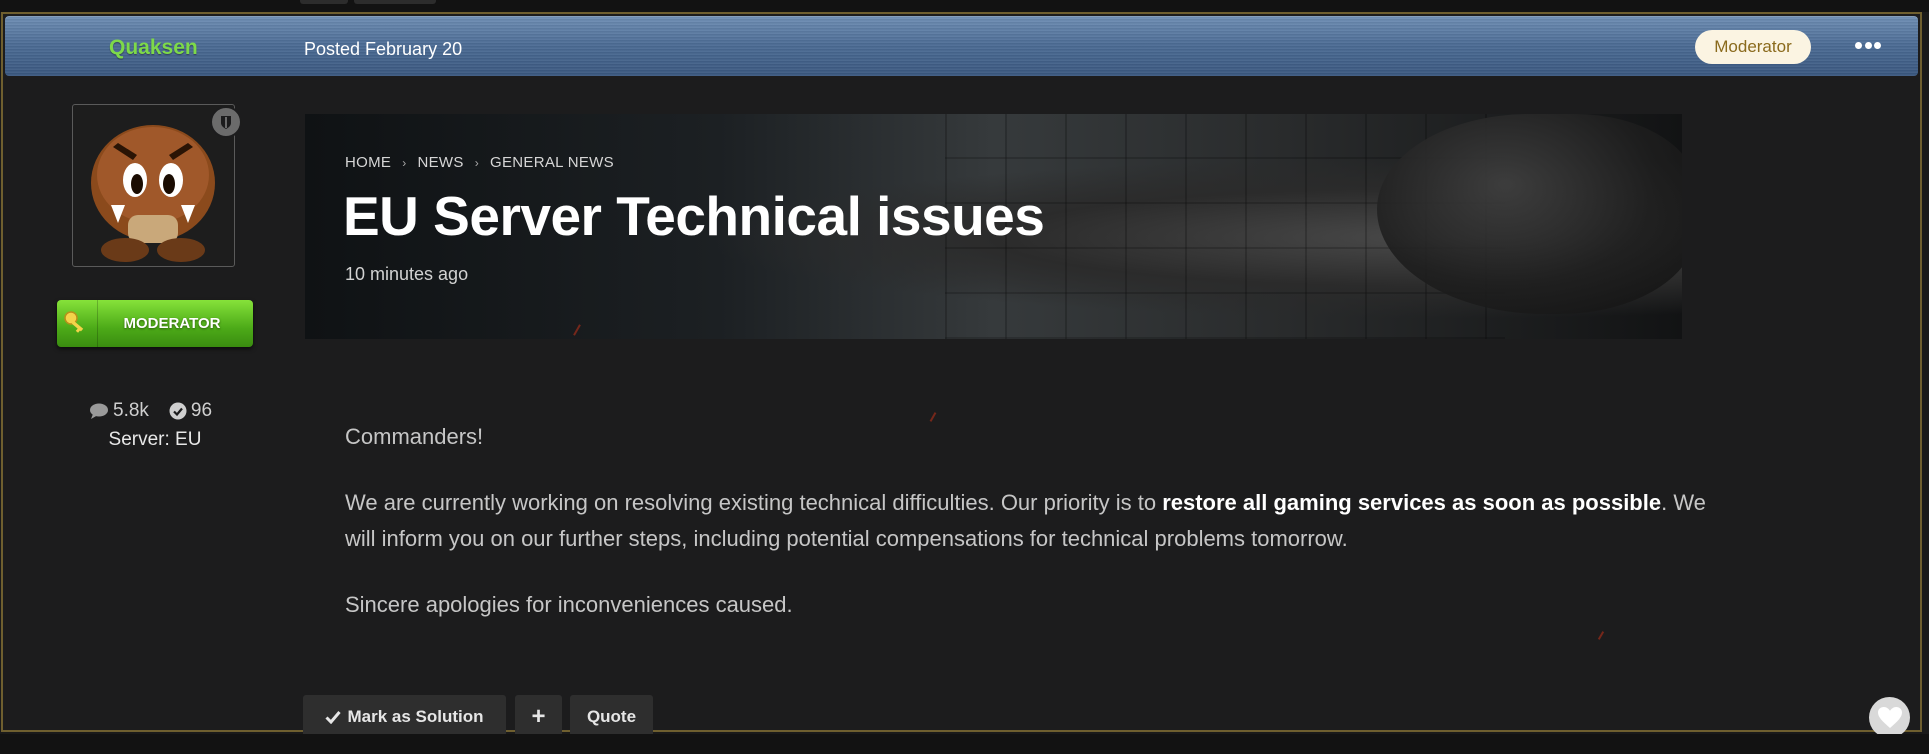 This screenshot has height=754, width=1929. Describe the element at coordinates (964, 744) in the screenshot. I see `bottom-strip` at that location.